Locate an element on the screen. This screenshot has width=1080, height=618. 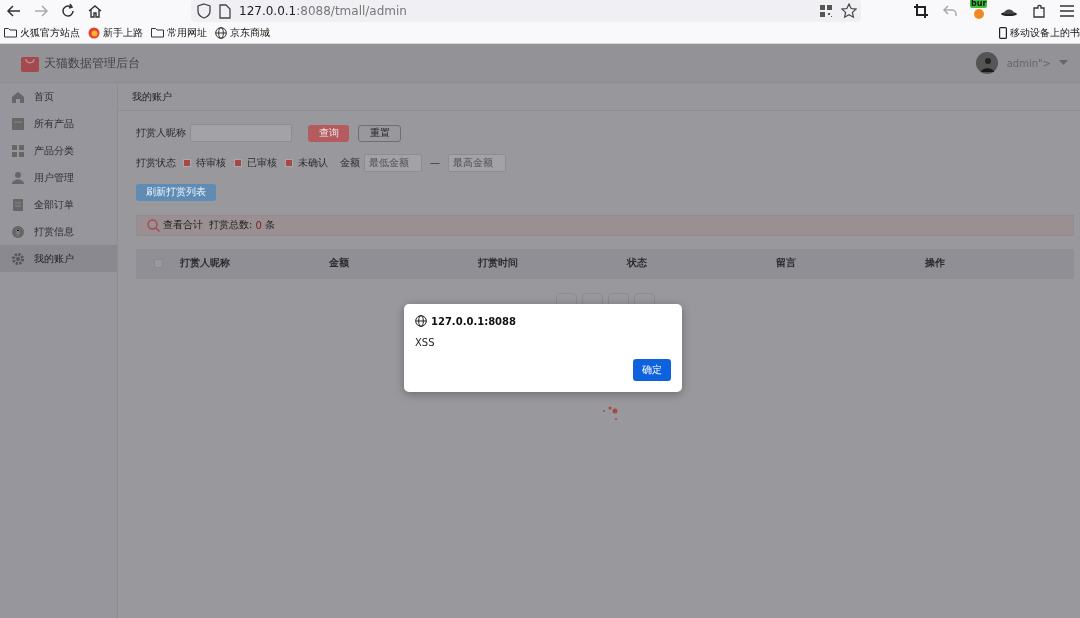
person-icon is located at coordinates (18, 177).